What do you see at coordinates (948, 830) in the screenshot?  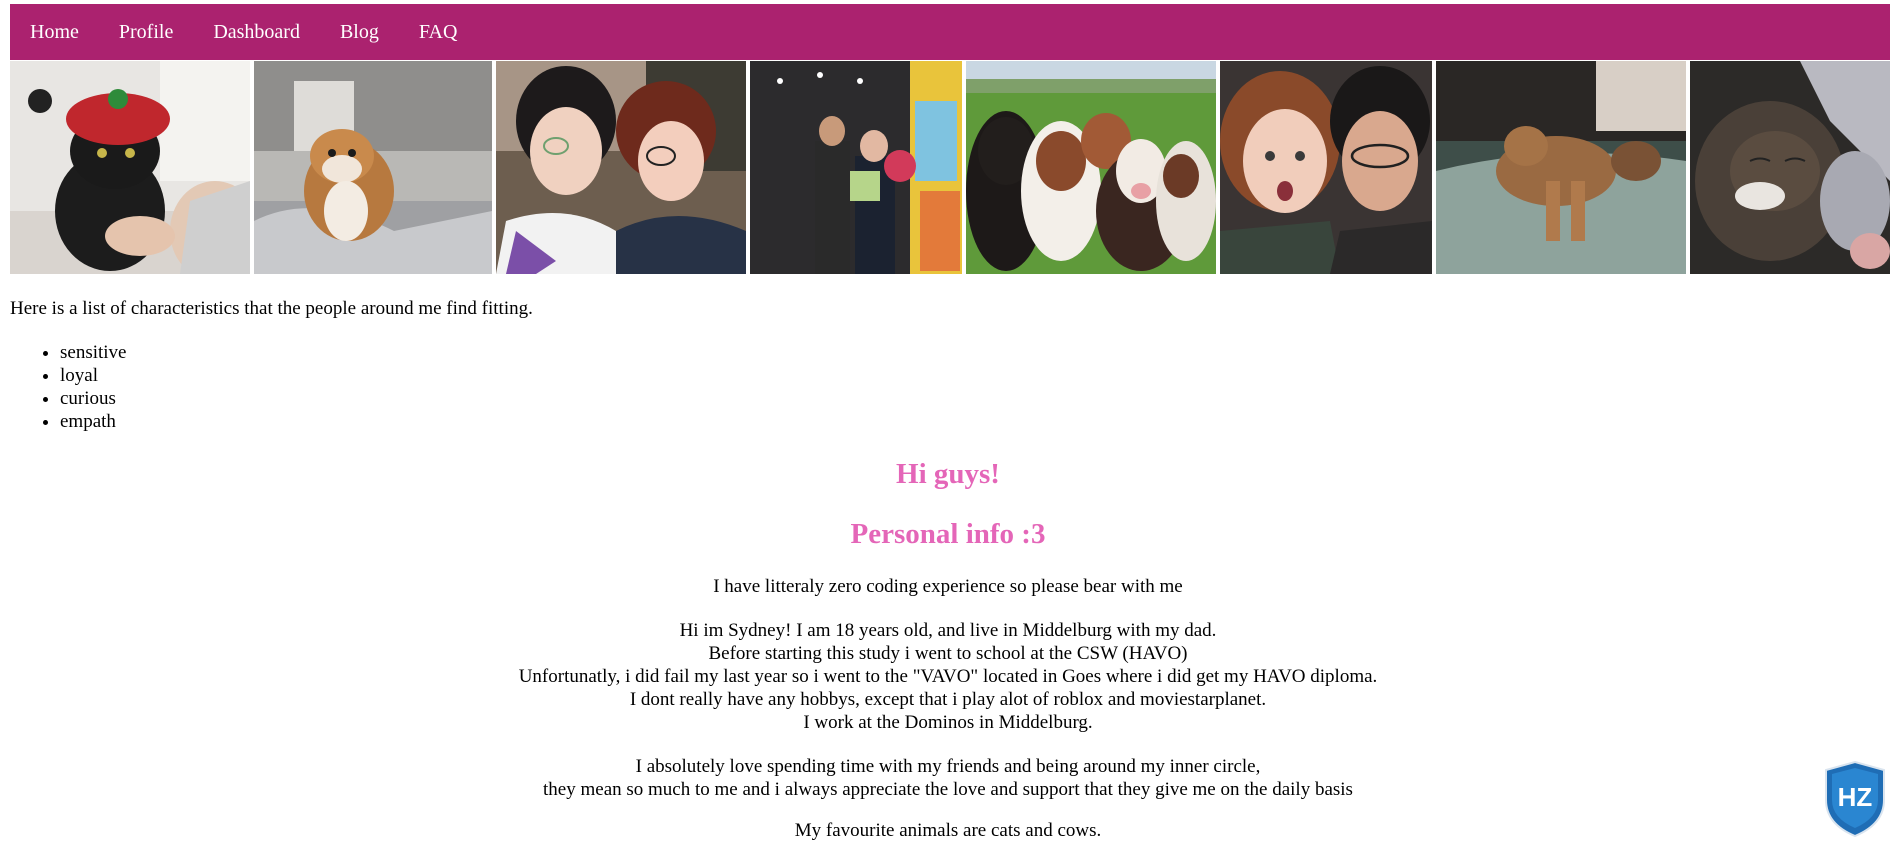 I see `favourite-animals-paragraph: My favourite animals are cats and cows.` at bounding box center [948, 830].